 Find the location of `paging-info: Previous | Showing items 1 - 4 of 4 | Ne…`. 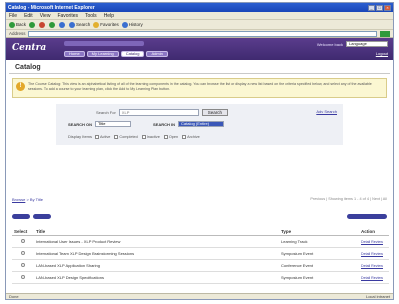

paging-info: Previous | Showing items 1 - 4 of 4 | Ne… is located at coordinates (348, 199).